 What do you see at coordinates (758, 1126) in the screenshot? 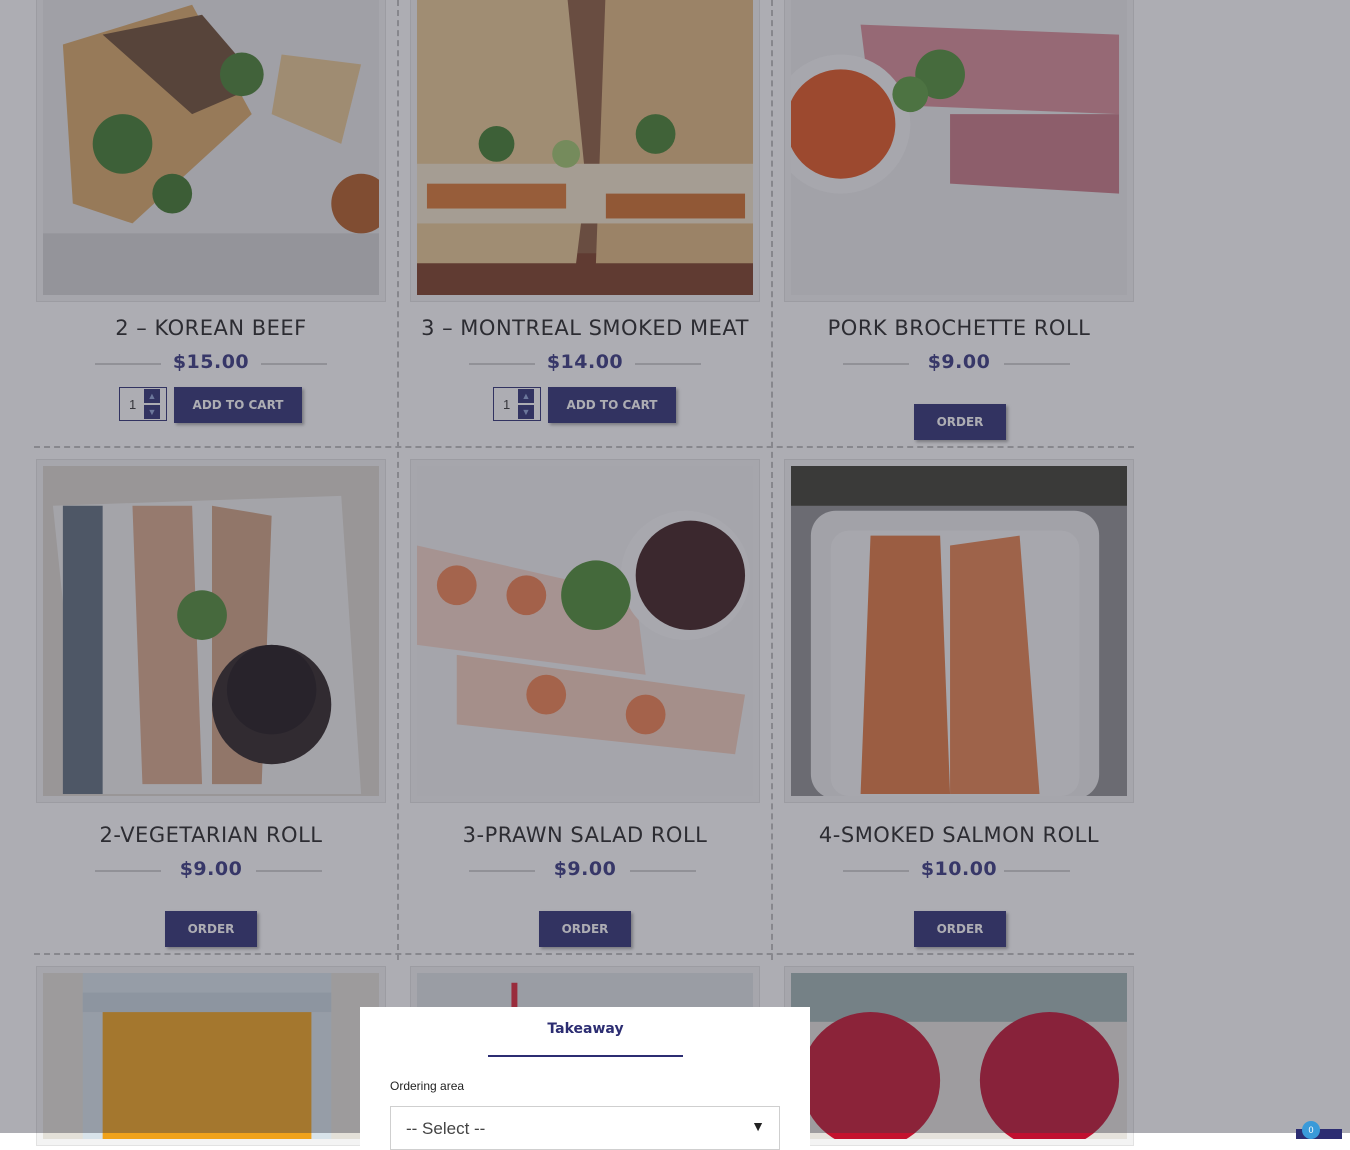
I see `dropdown-arrow-icon: ▼` at bounding box center [758, 1126].